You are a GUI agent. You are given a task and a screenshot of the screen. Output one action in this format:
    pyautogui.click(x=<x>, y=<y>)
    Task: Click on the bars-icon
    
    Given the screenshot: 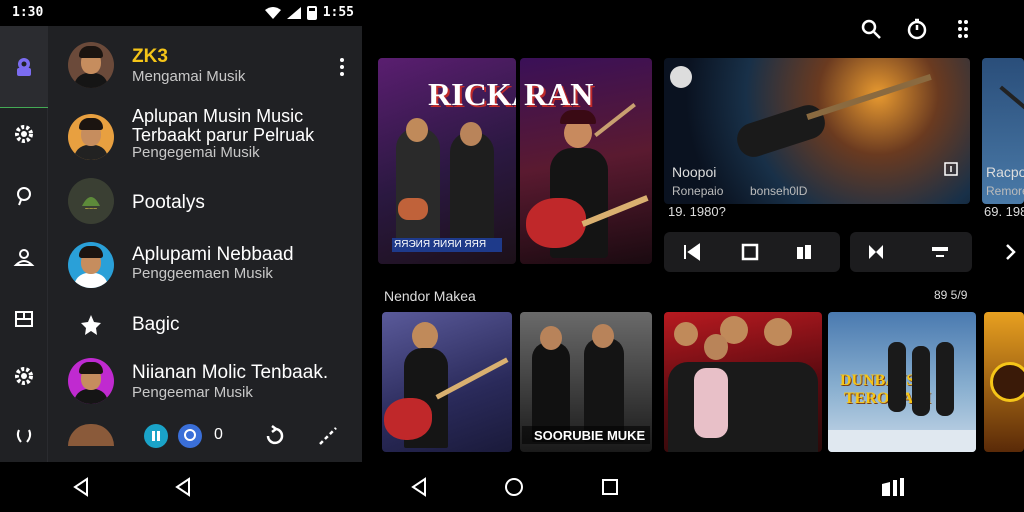 What is the action you would take?
    pyautogui.click(x=156, y=436)
    